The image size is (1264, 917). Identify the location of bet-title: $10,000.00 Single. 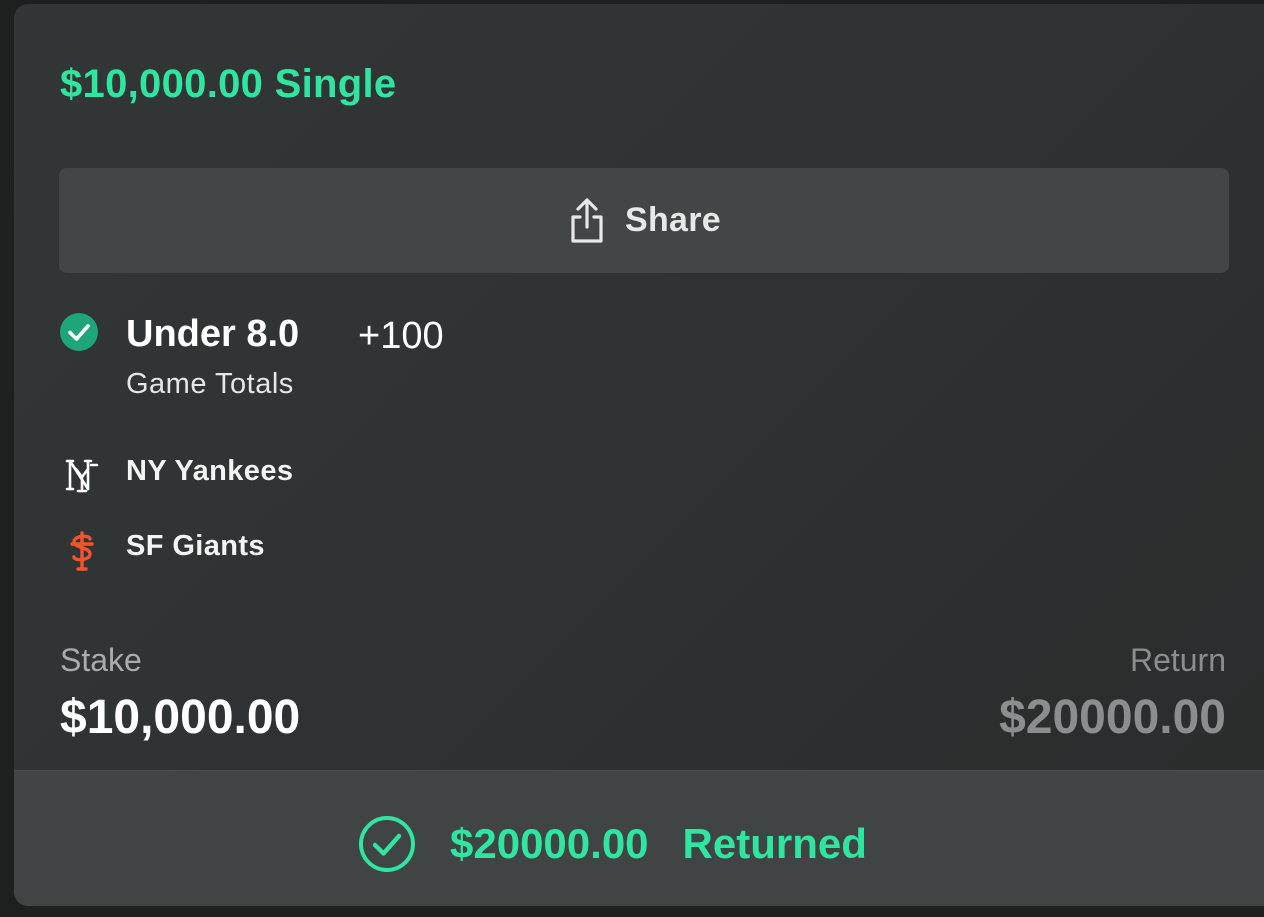
(228, 84).